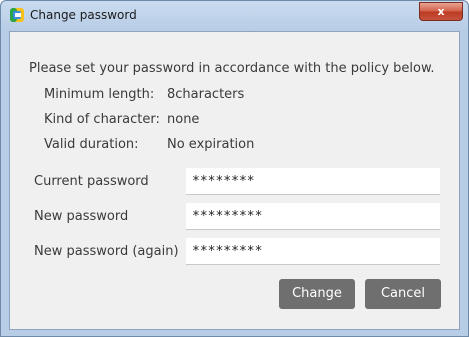 The width and height of the screenshot is (469, 337). Describe the element at coordinates (206, 94) in the screenshot. I see `policy-value: 8characters` at that location.